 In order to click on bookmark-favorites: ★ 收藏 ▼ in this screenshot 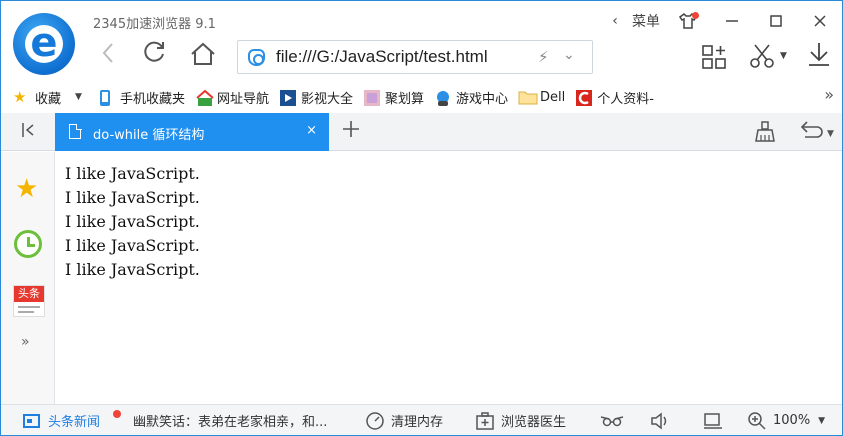, I will do `click(47, 97)`.